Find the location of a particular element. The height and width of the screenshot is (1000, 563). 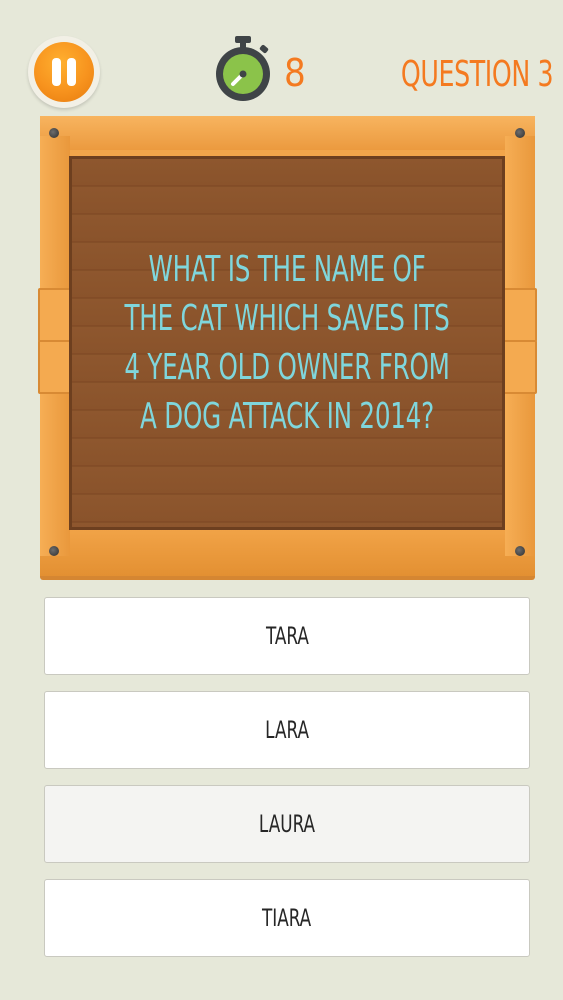

question-number-label: QUESTION 3 is located at coordinates (477, 74).